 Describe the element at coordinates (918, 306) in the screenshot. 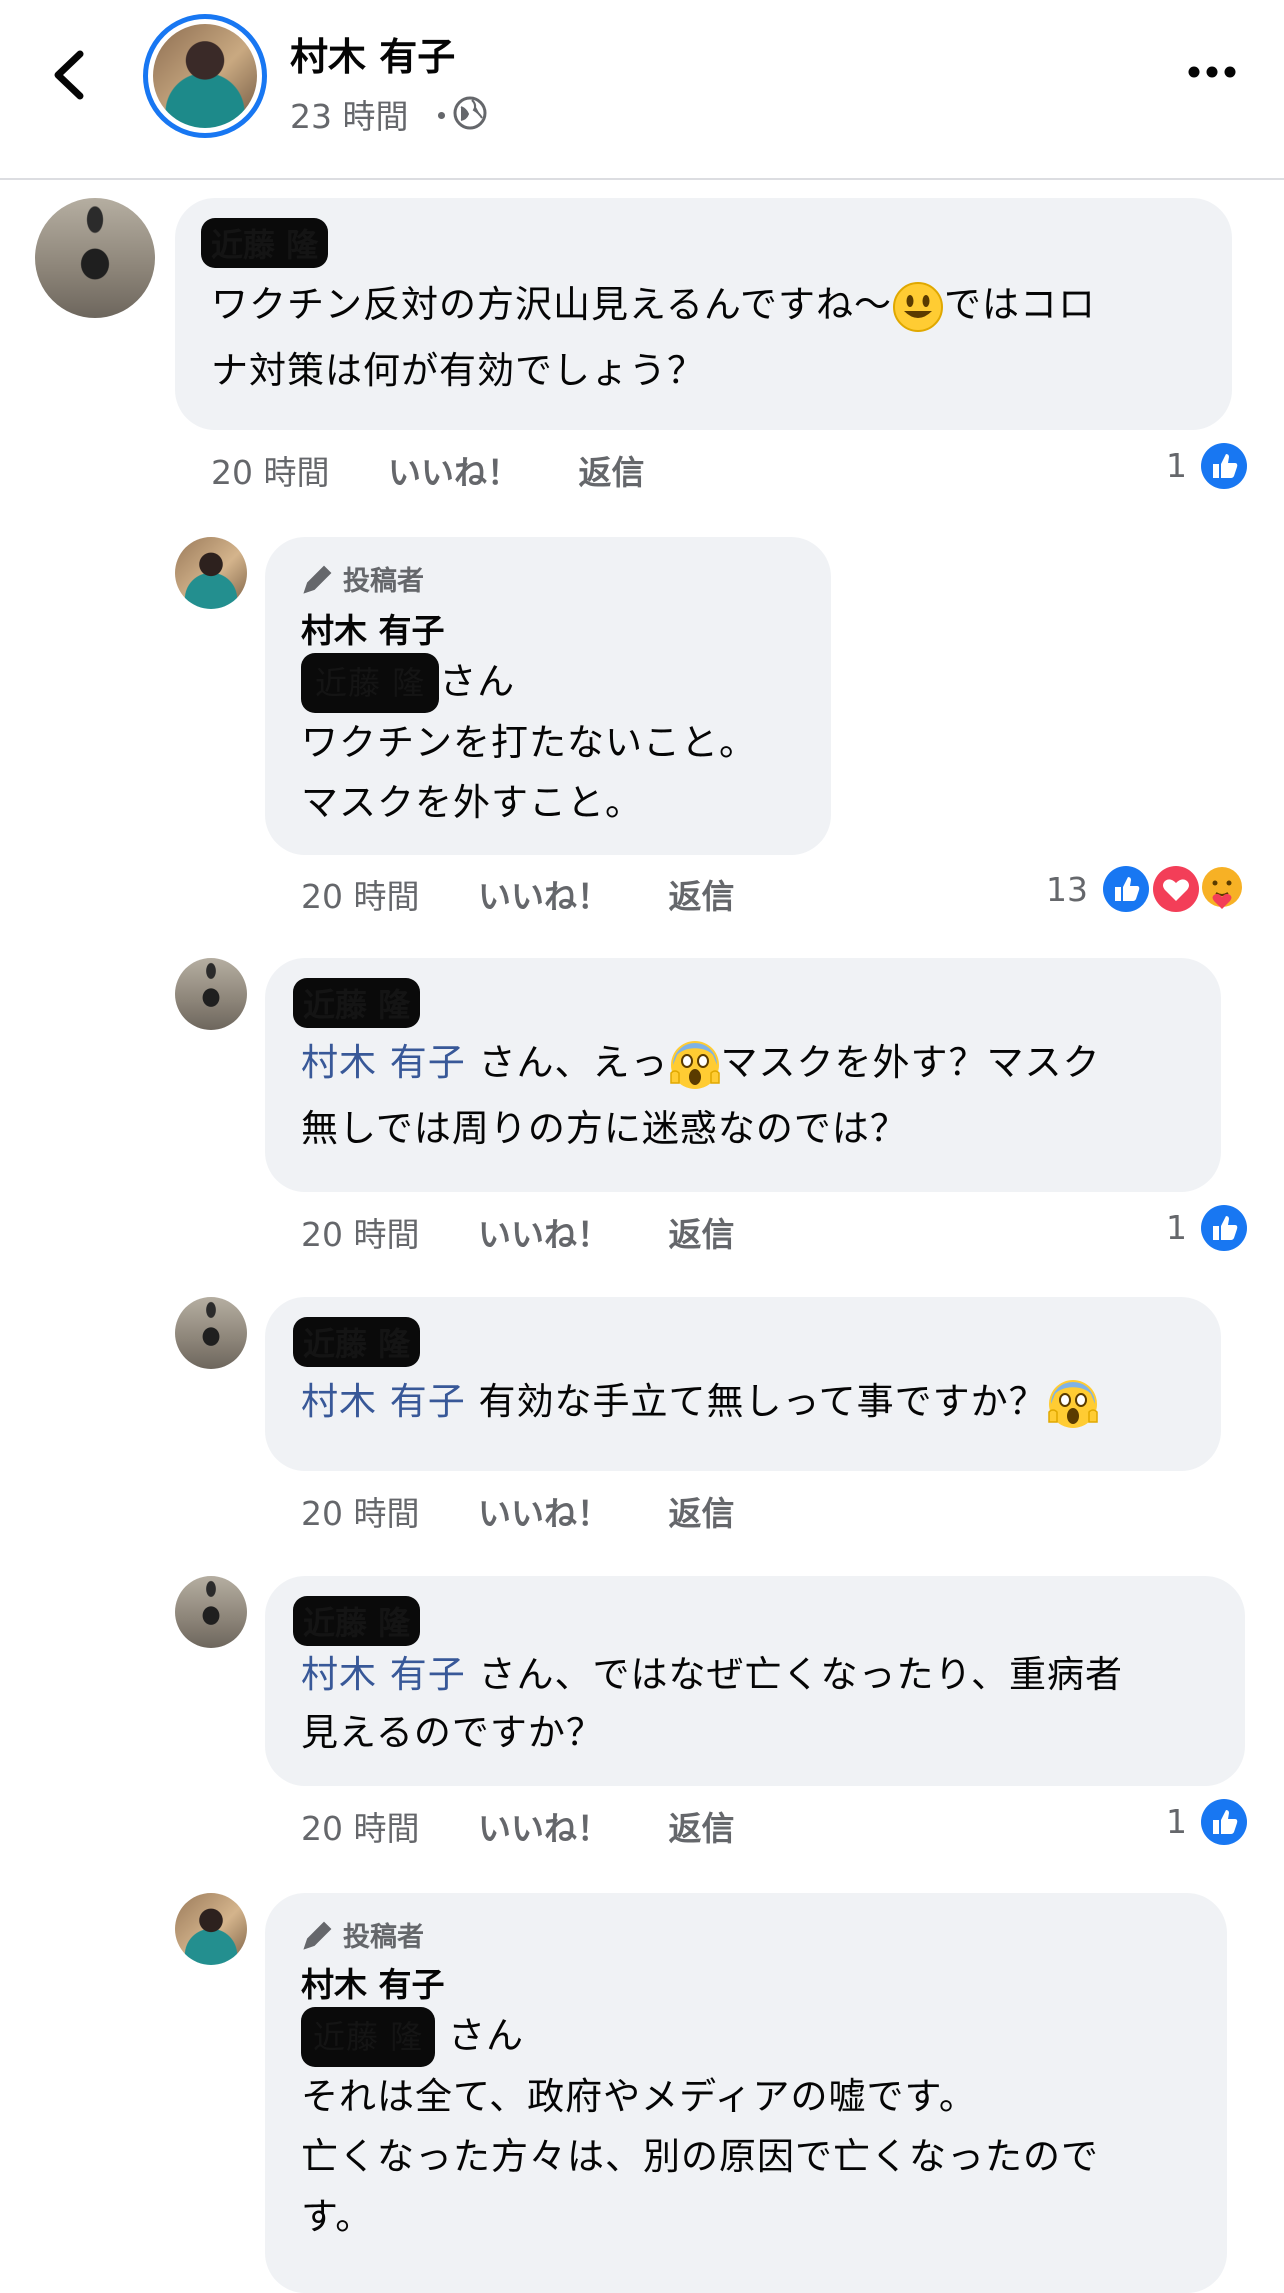

I see `smiley-emoji-icon` at that location.